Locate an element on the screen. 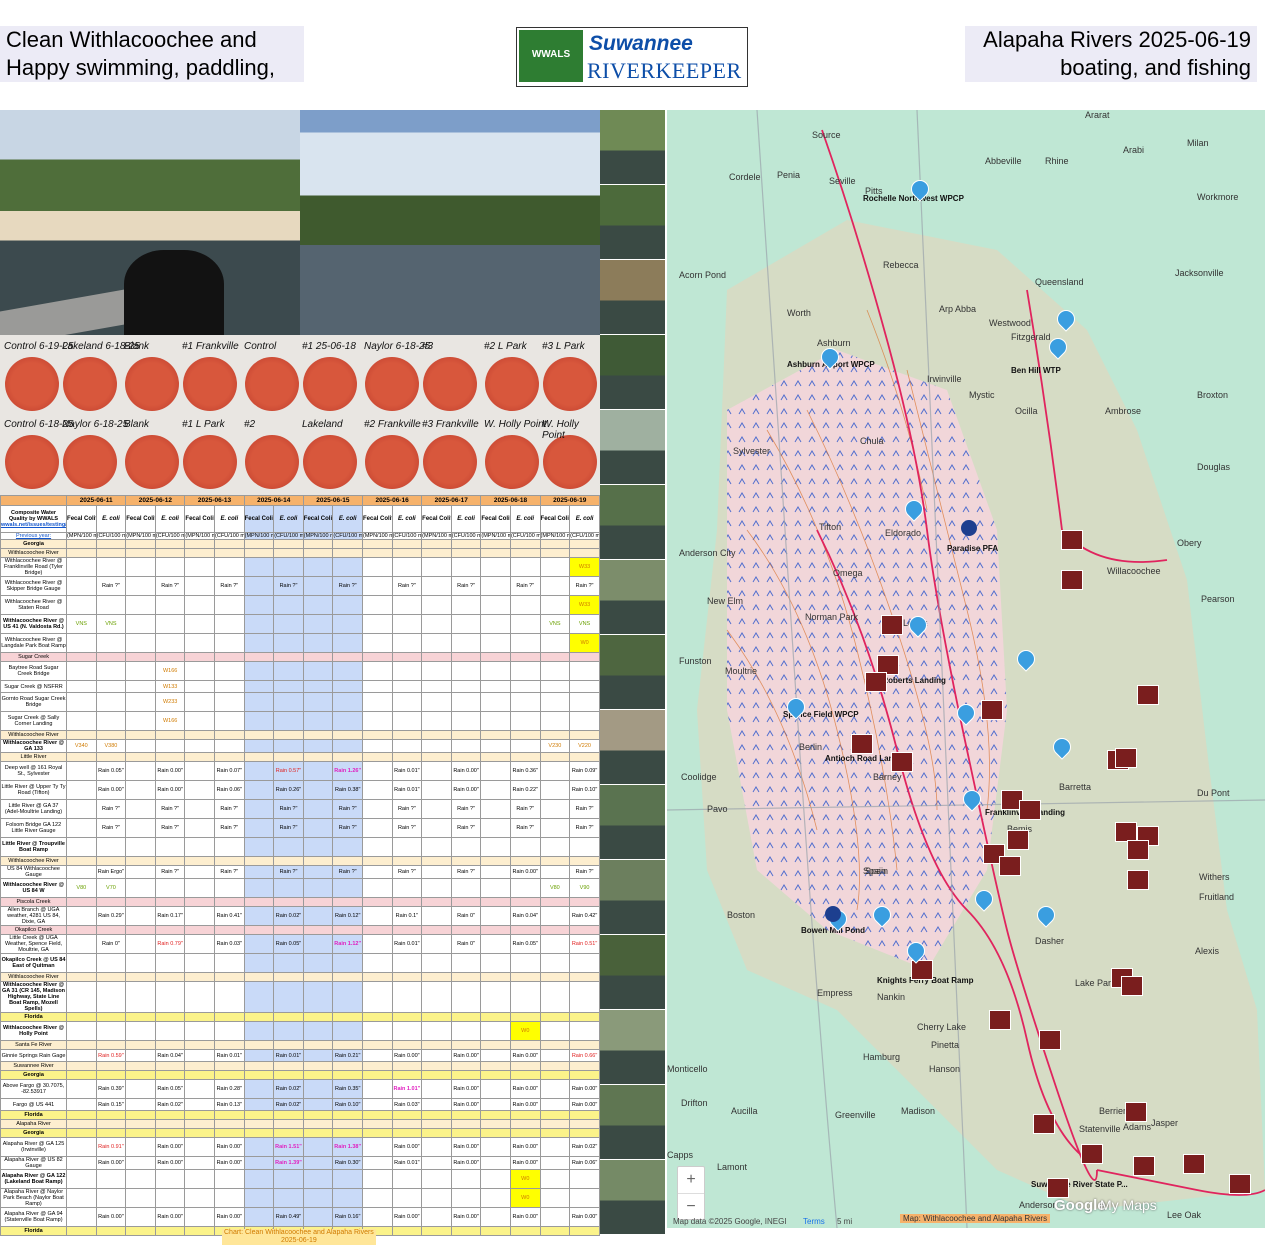  header-right-line1: Alapaha Rivers 2025-06-19 is located at coordinates (1117, 39).